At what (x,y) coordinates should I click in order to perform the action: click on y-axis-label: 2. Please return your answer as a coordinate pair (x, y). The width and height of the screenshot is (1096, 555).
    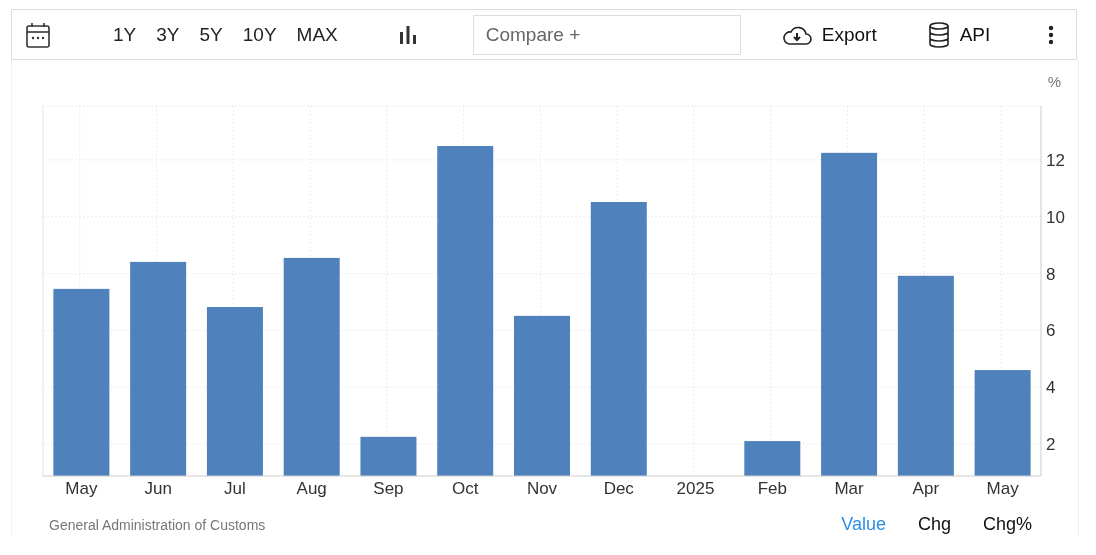
    Looking at the image, I should click on (1051, 444).